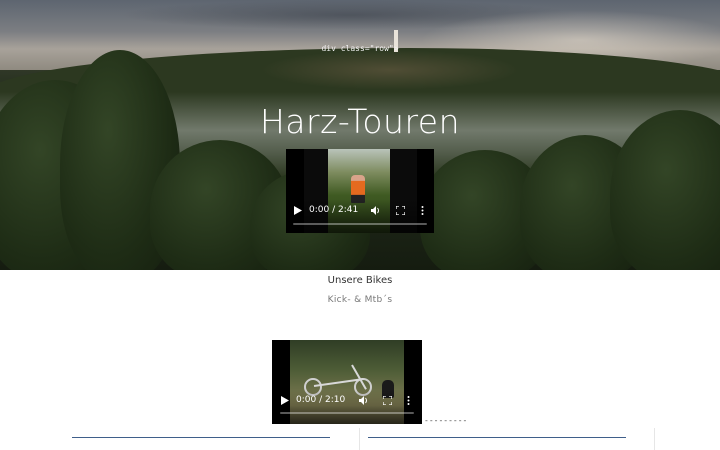 The height and width of the screenshot is (450, 720). What do you see at coordinates (201, 437) in the screenshot?
I see `column-divider-left` at bounding box center [201, 437].